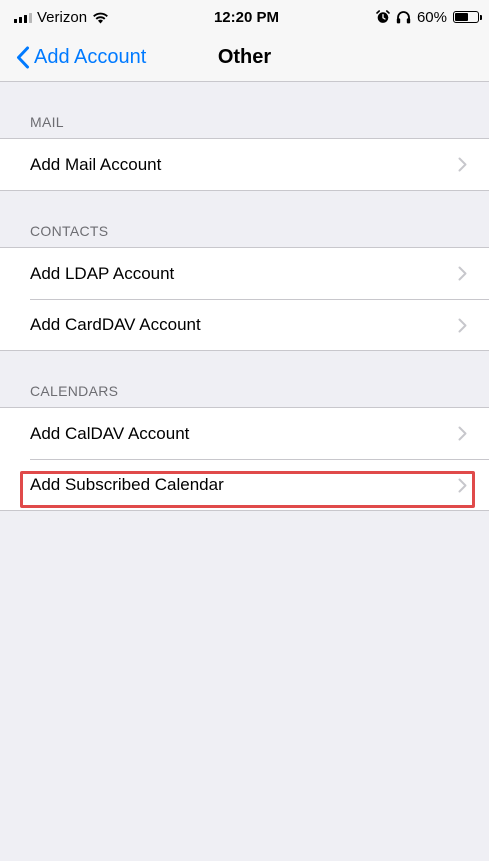 This screenshot has width=489, height=861. Describe the element at coordinates (259, 433) in the screenshot. I see `row-add-caldav-account: Add CalDAV Account` at that location.